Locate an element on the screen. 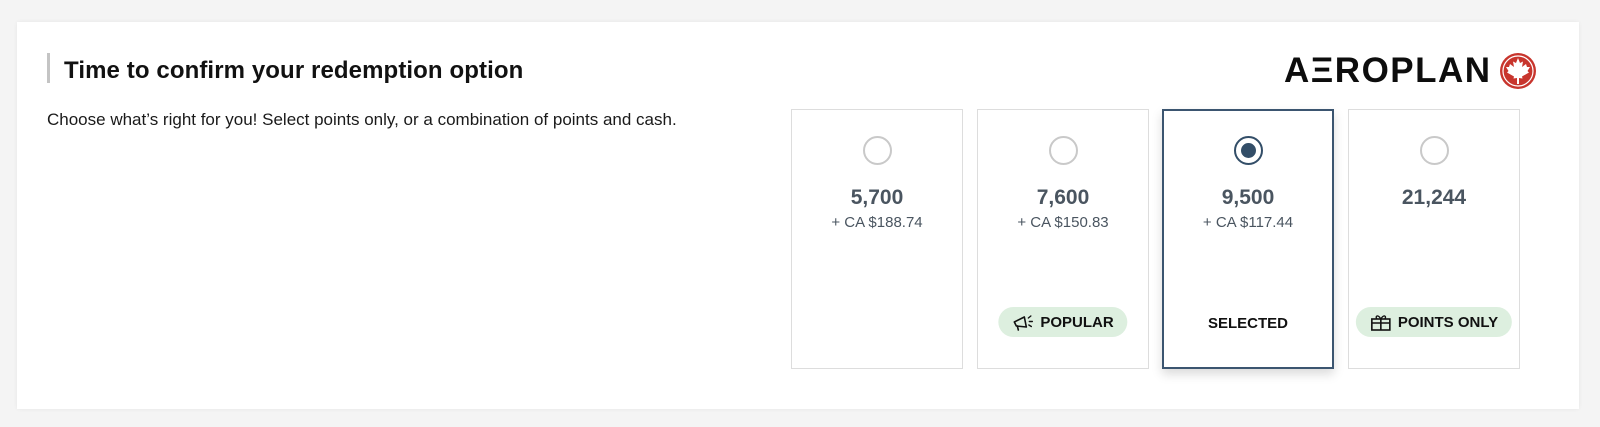  page-title: Time to confirm your redemption option is located at coordinates (294, 70).